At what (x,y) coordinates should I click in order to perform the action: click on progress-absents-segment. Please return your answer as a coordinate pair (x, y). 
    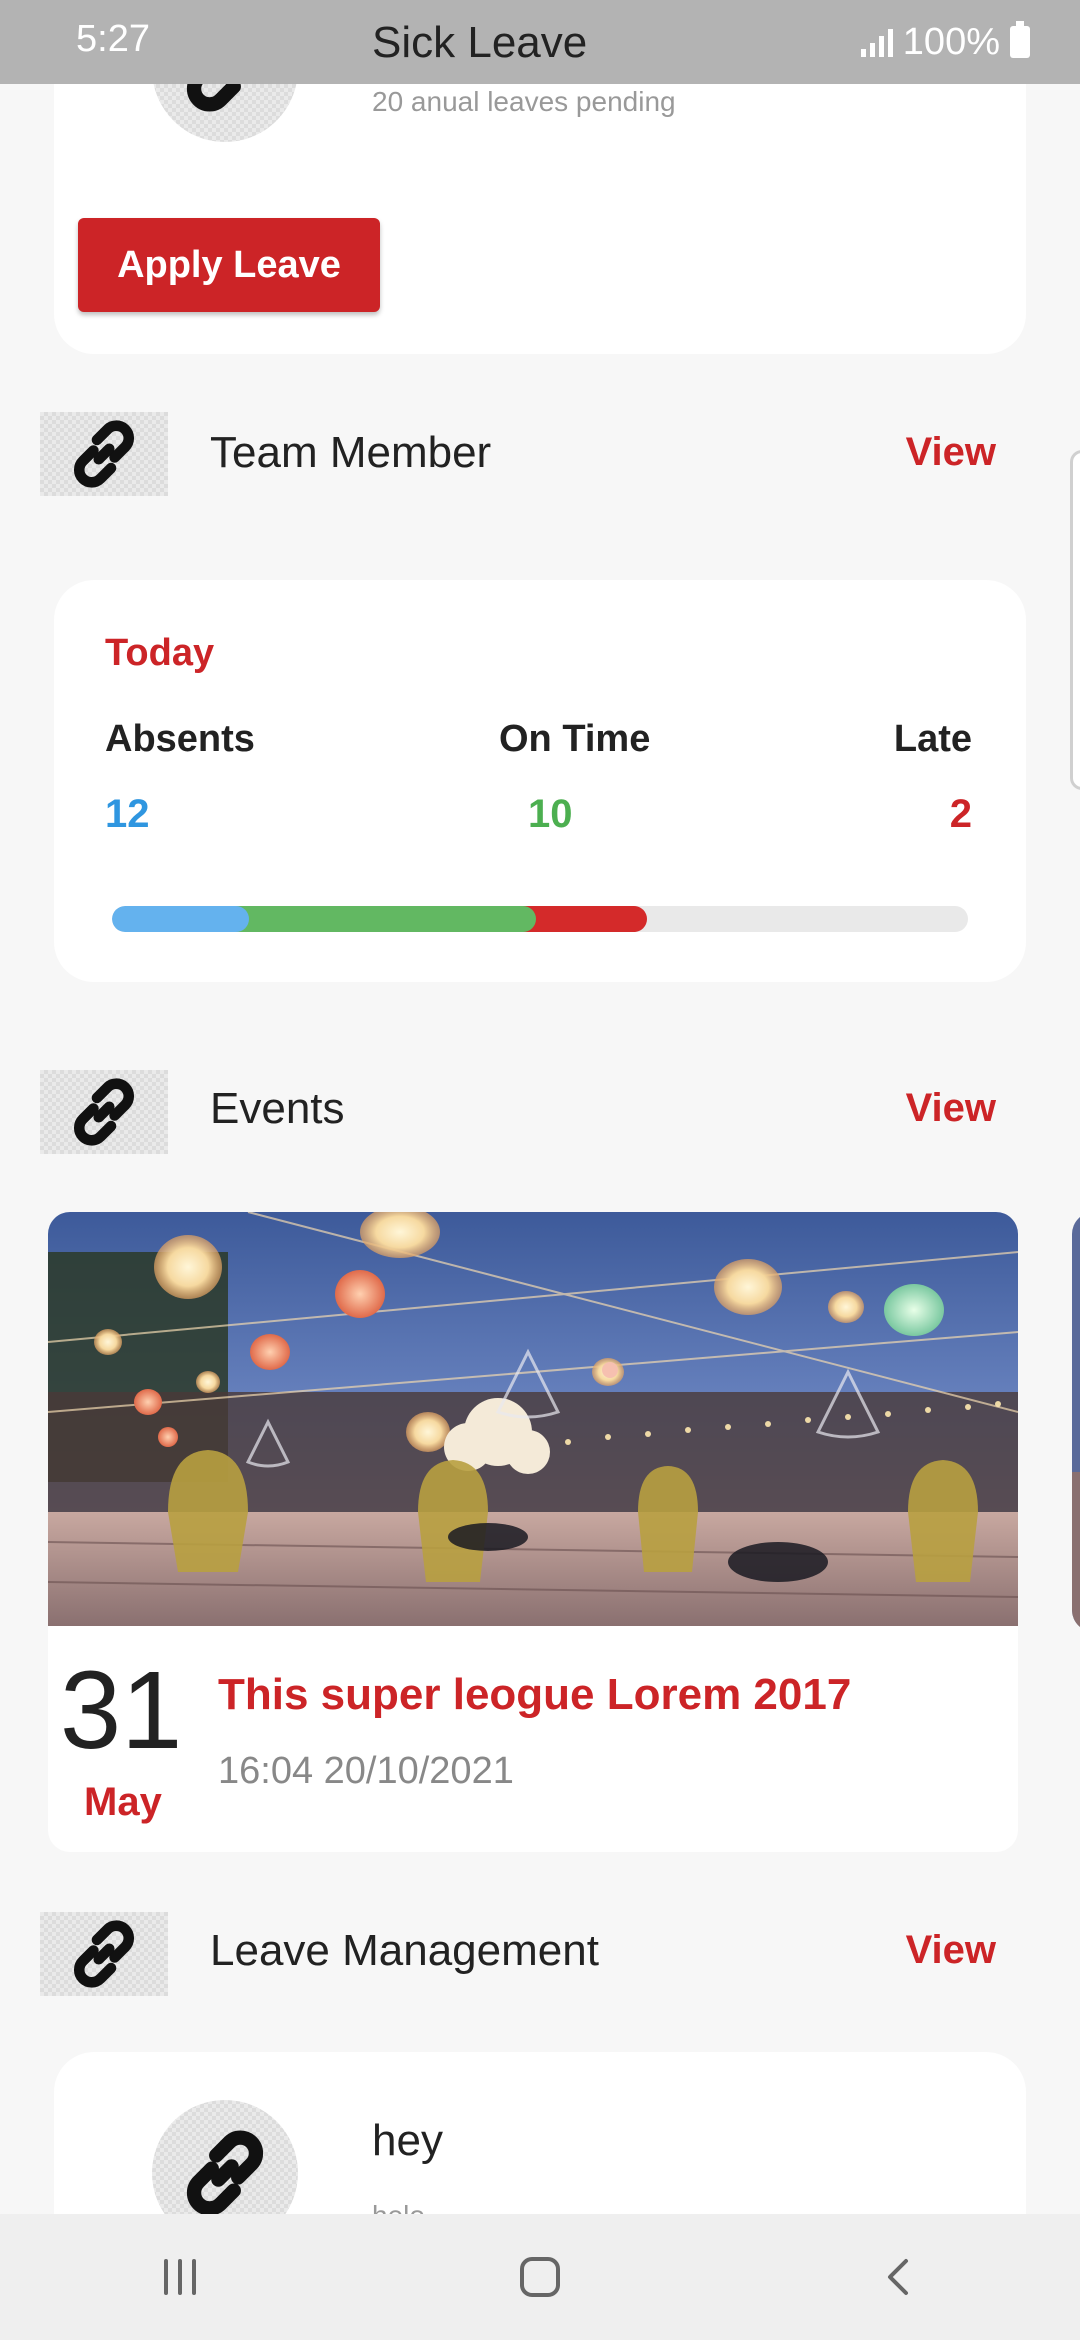
    Looking at the image, I should click on (180, 919).